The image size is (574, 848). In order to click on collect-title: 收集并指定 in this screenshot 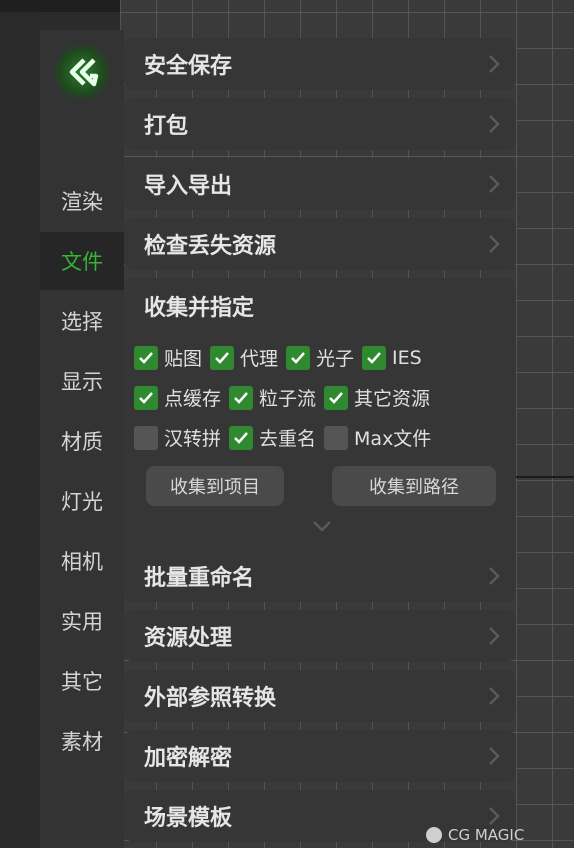, I will do `click(199, 308)`.